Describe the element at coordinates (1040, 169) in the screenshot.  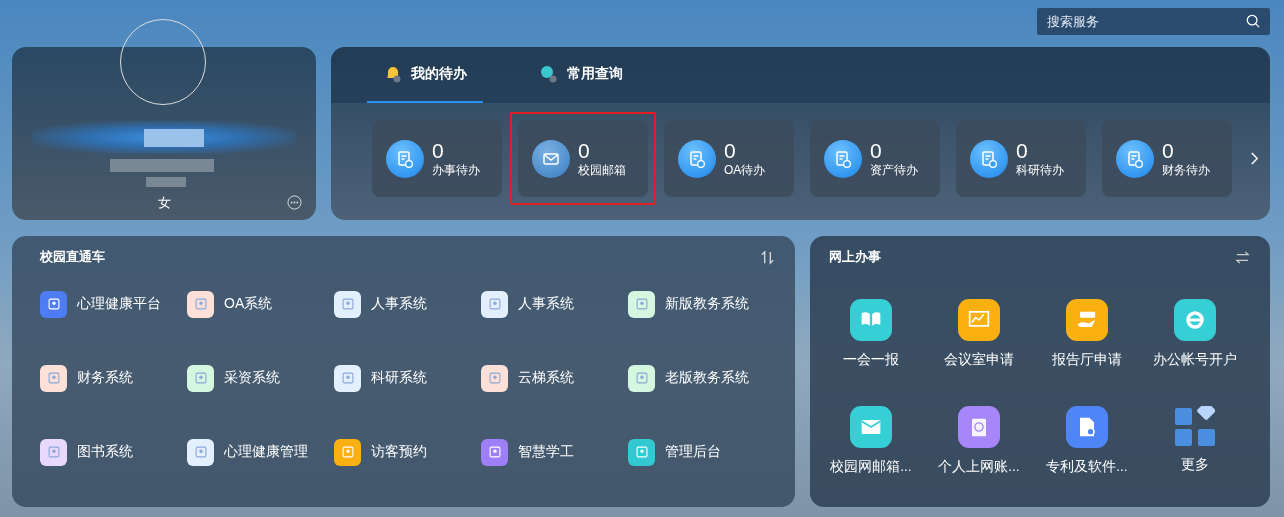
I see `label-text: 科研待办` at that location.